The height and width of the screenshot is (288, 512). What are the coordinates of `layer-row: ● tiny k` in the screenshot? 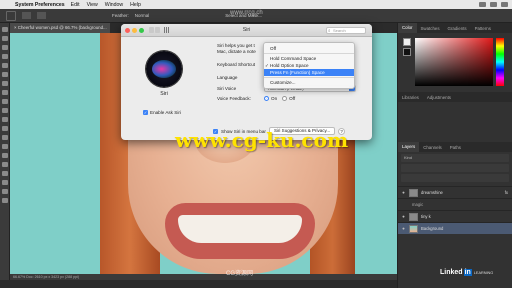 It's located at (455, 216).